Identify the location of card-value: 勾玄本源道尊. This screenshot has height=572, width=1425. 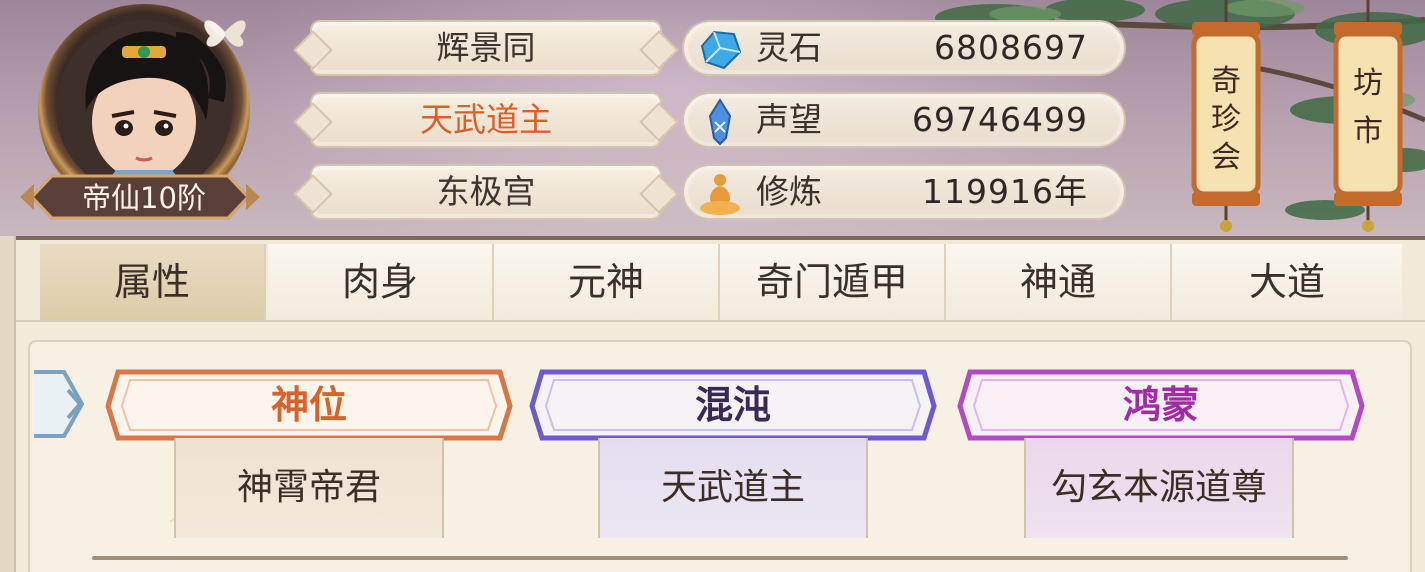
(1158, 487).